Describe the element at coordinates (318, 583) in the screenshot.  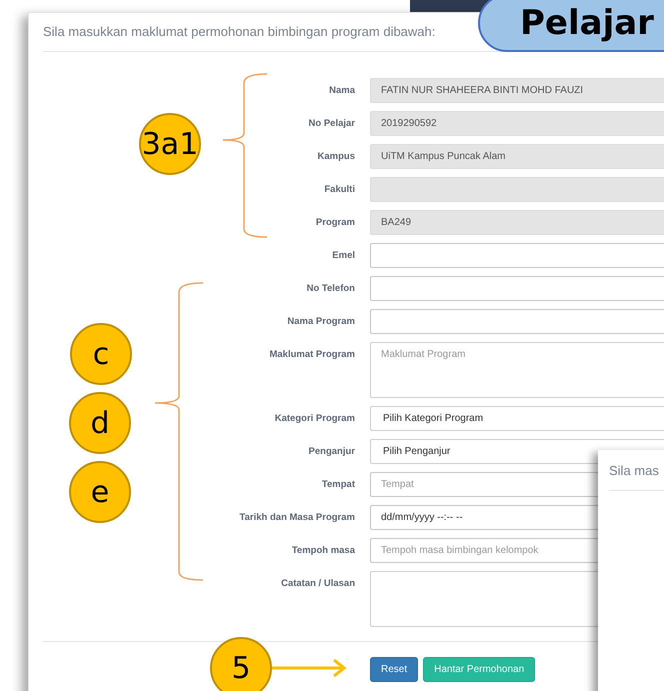
I see `field-label: Catatan / Ulasan` at that location.